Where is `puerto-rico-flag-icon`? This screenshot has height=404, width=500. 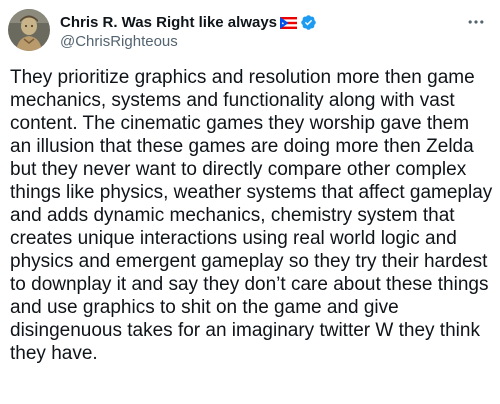
puerto-rico-flag-icon is located at coordinates (289, 22).